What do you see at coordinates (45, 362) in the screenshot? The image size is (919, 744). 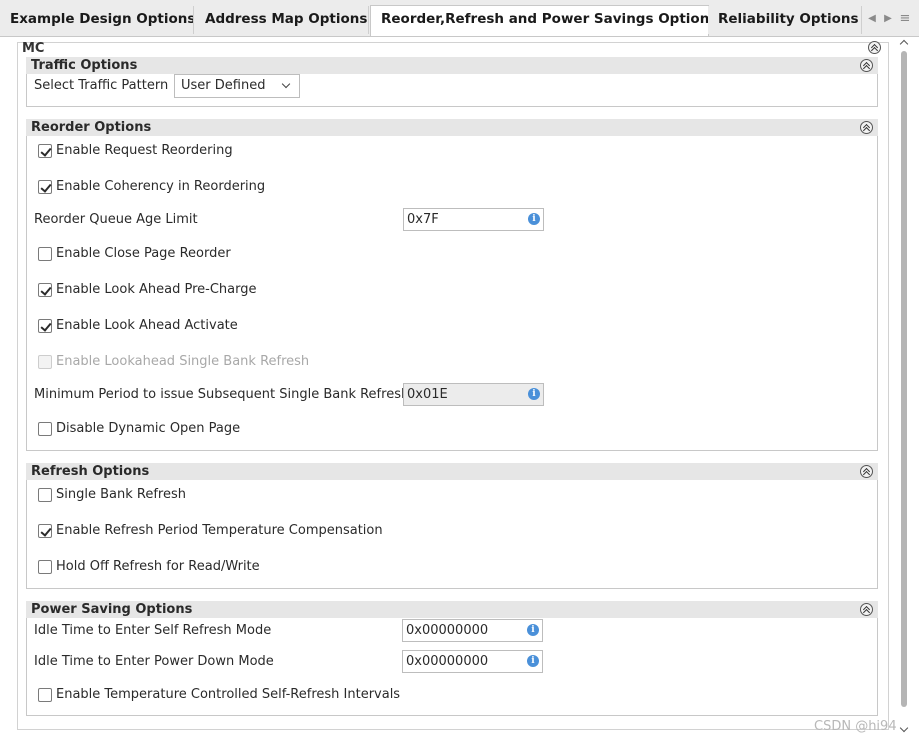 I see `lookahead-sbr-checkbox` at bounding box center [45, 362].